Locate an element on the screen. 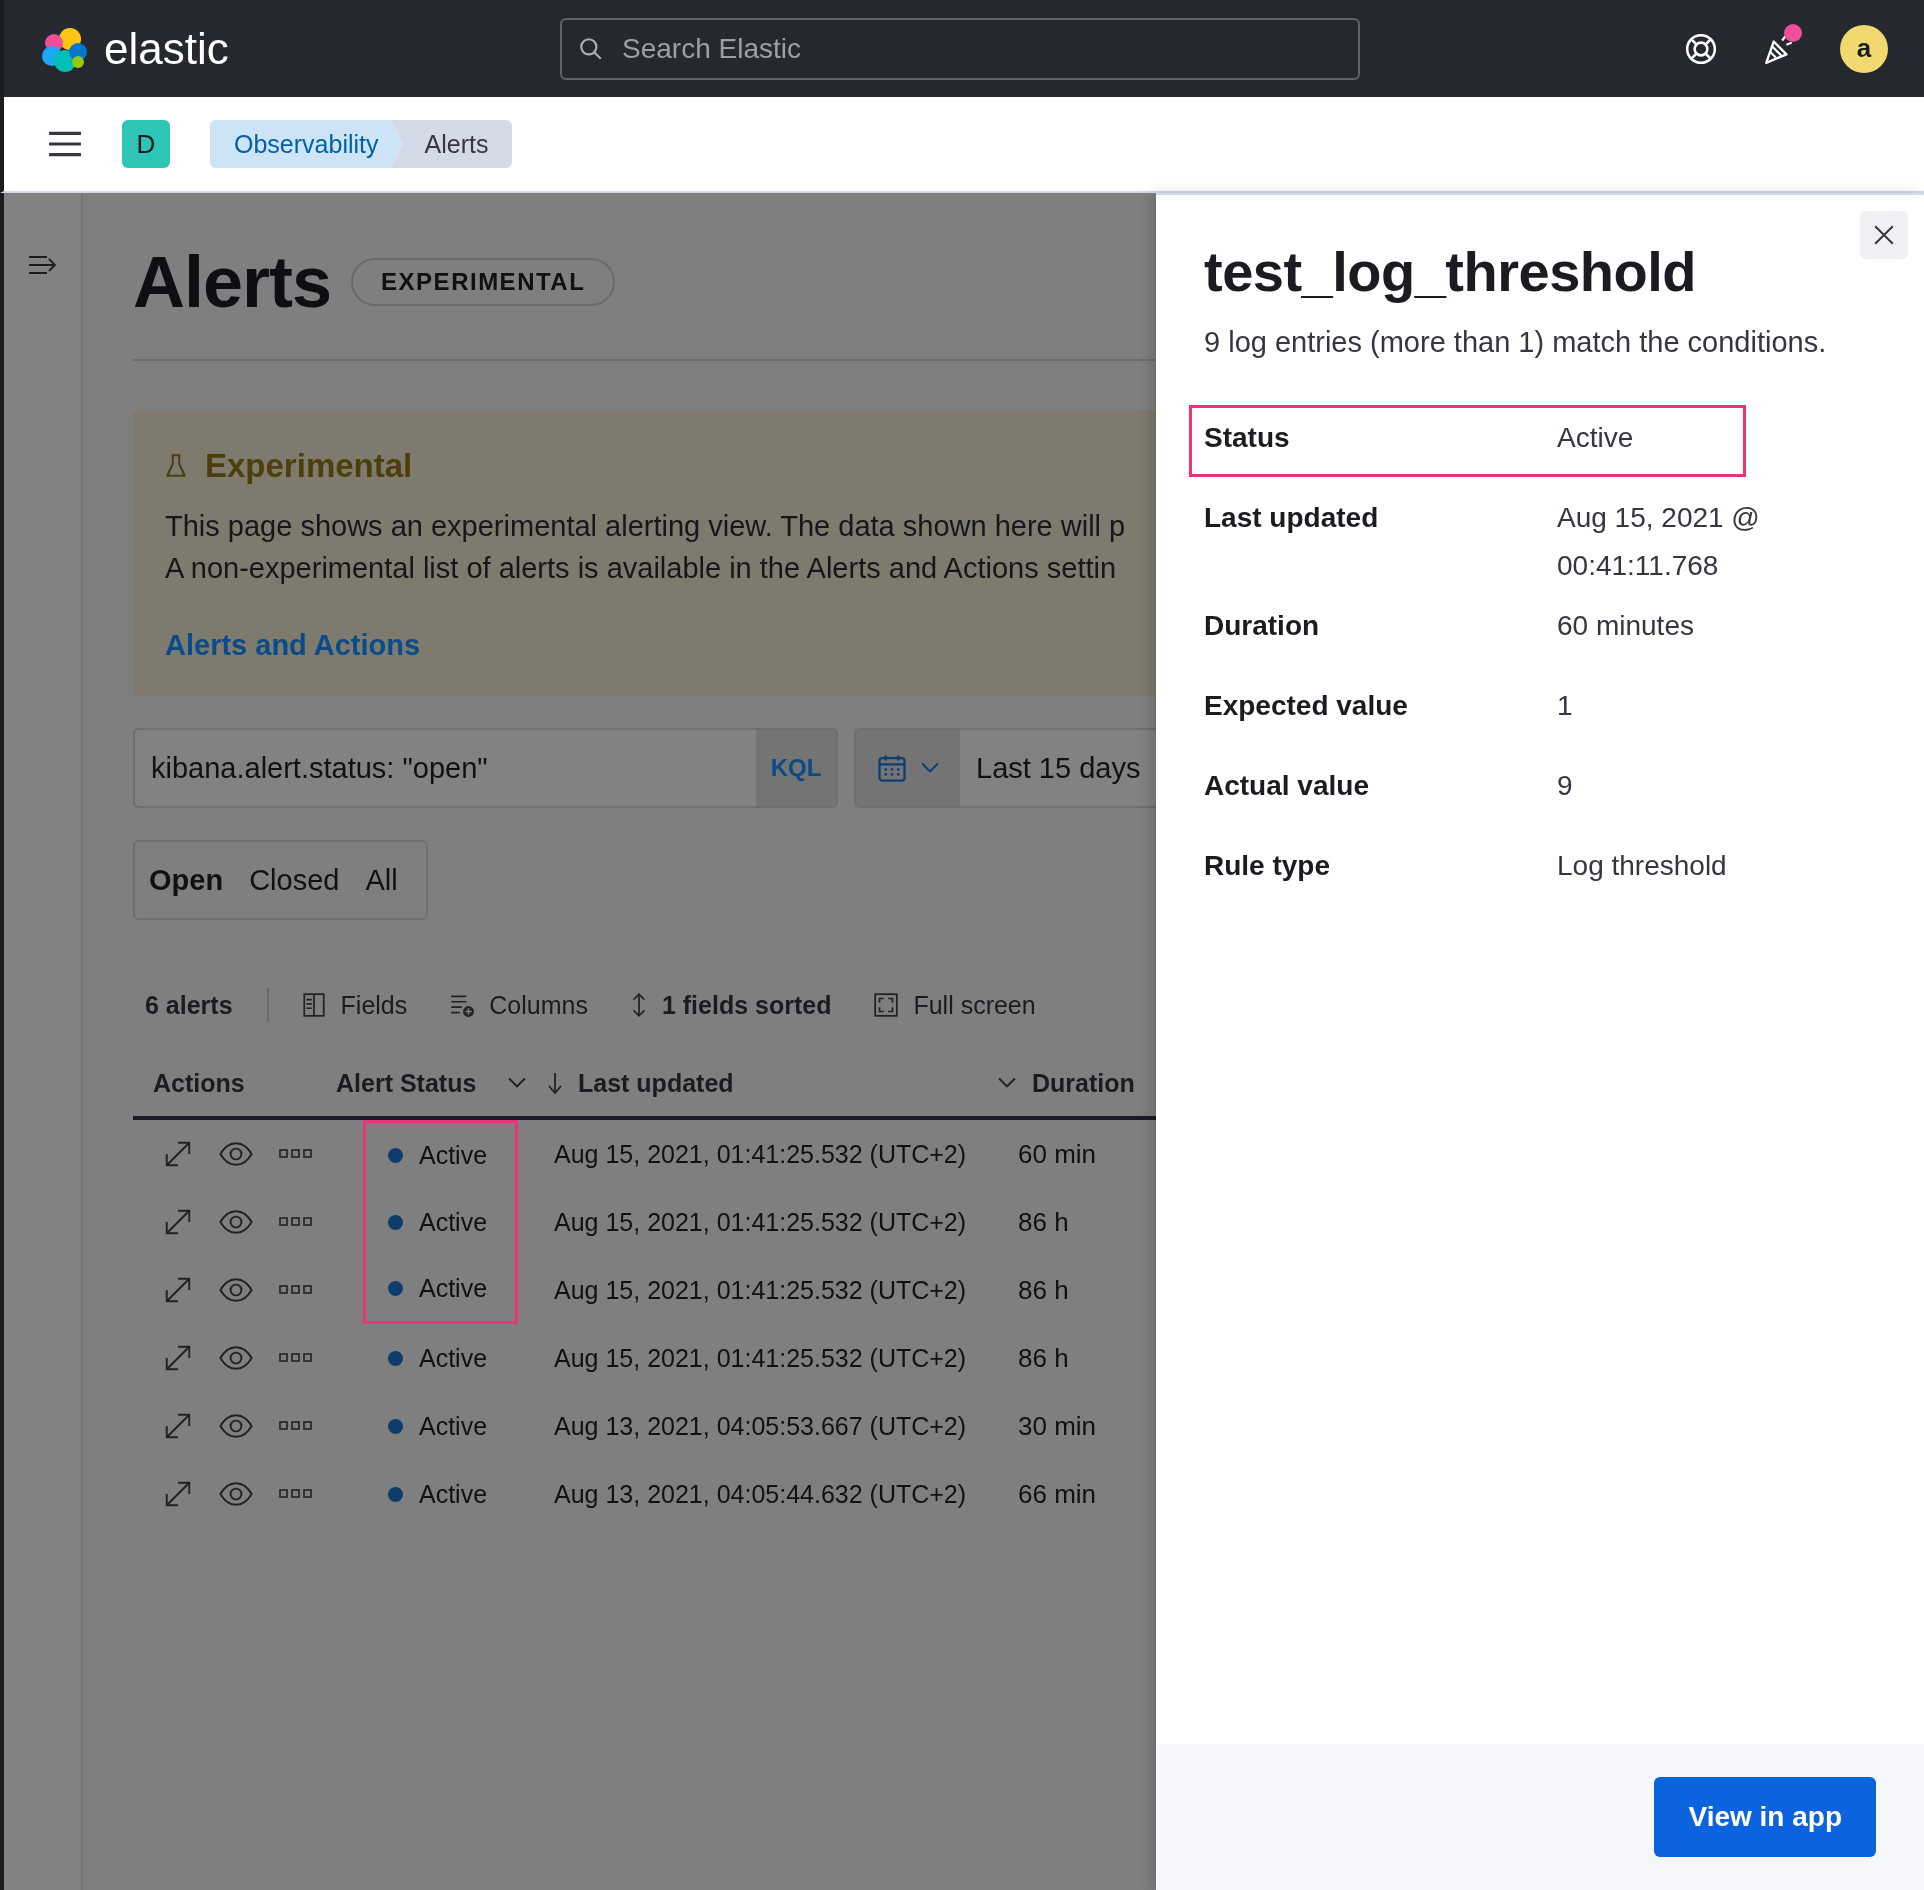  callout-title: Experimental is located at coordinates (309, 466).